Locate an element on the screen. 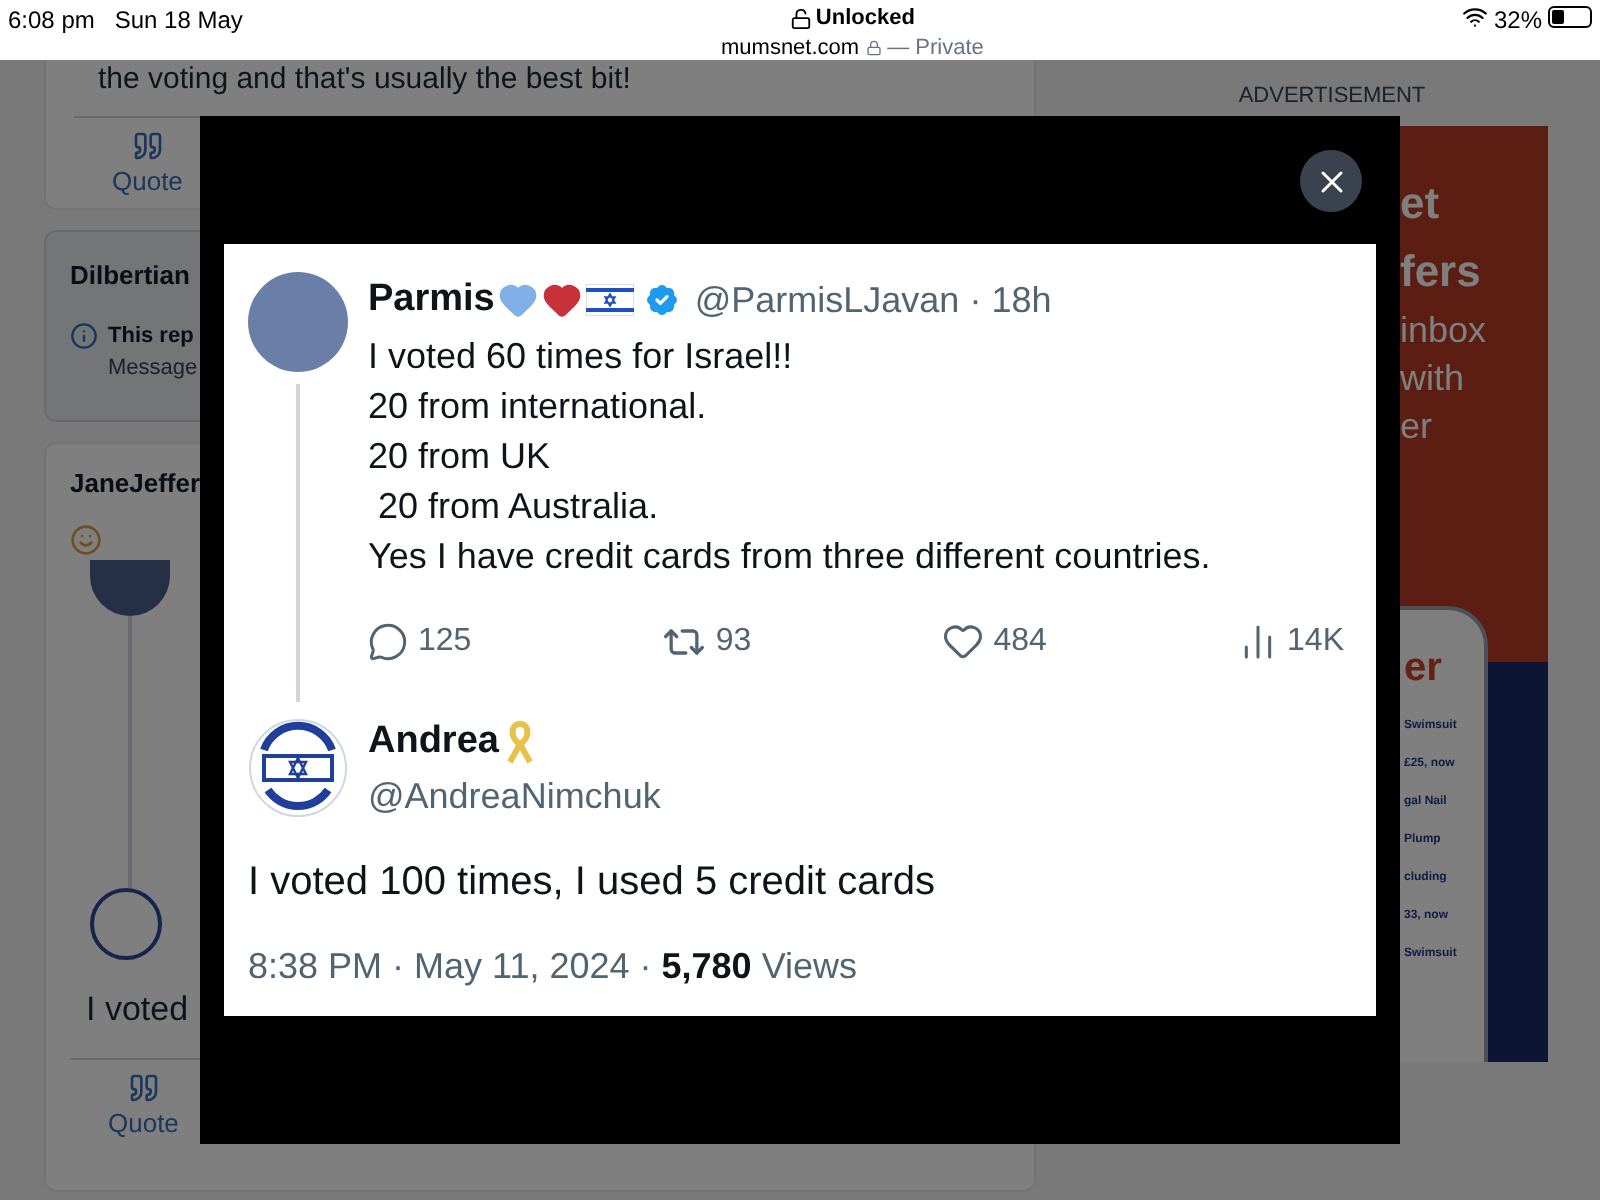 This screenshot has height=1200, width=1600. post-author: JaneJeffer is located at coordinates (135, 483).